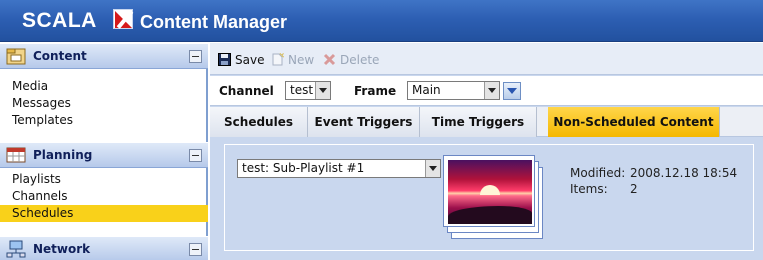 This screenshot has height=260, width=763. I want to click on playlist-thumbnail, so click(493, 197).